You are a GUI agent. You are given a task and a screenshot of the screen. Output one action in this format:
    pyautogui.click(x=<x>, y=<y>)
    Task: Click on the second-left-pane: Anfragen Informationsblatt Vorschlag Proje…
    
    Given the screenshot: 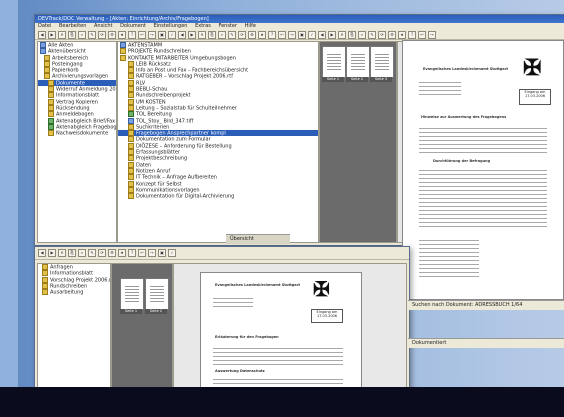 What is the action you would take?
    pyautogui.click(x=74, y=325)
    